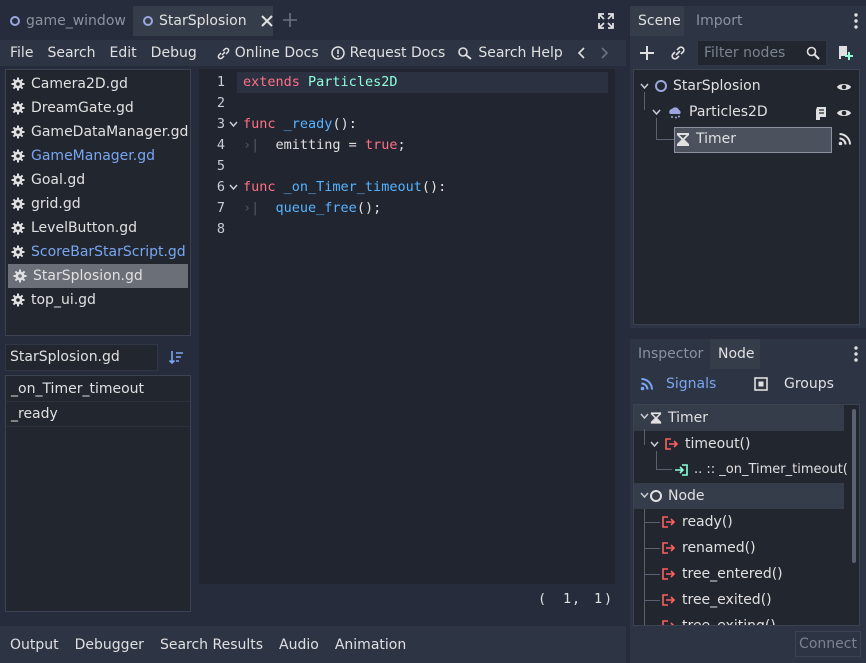  I want to click on tab-output: Output, so click(29, 645).